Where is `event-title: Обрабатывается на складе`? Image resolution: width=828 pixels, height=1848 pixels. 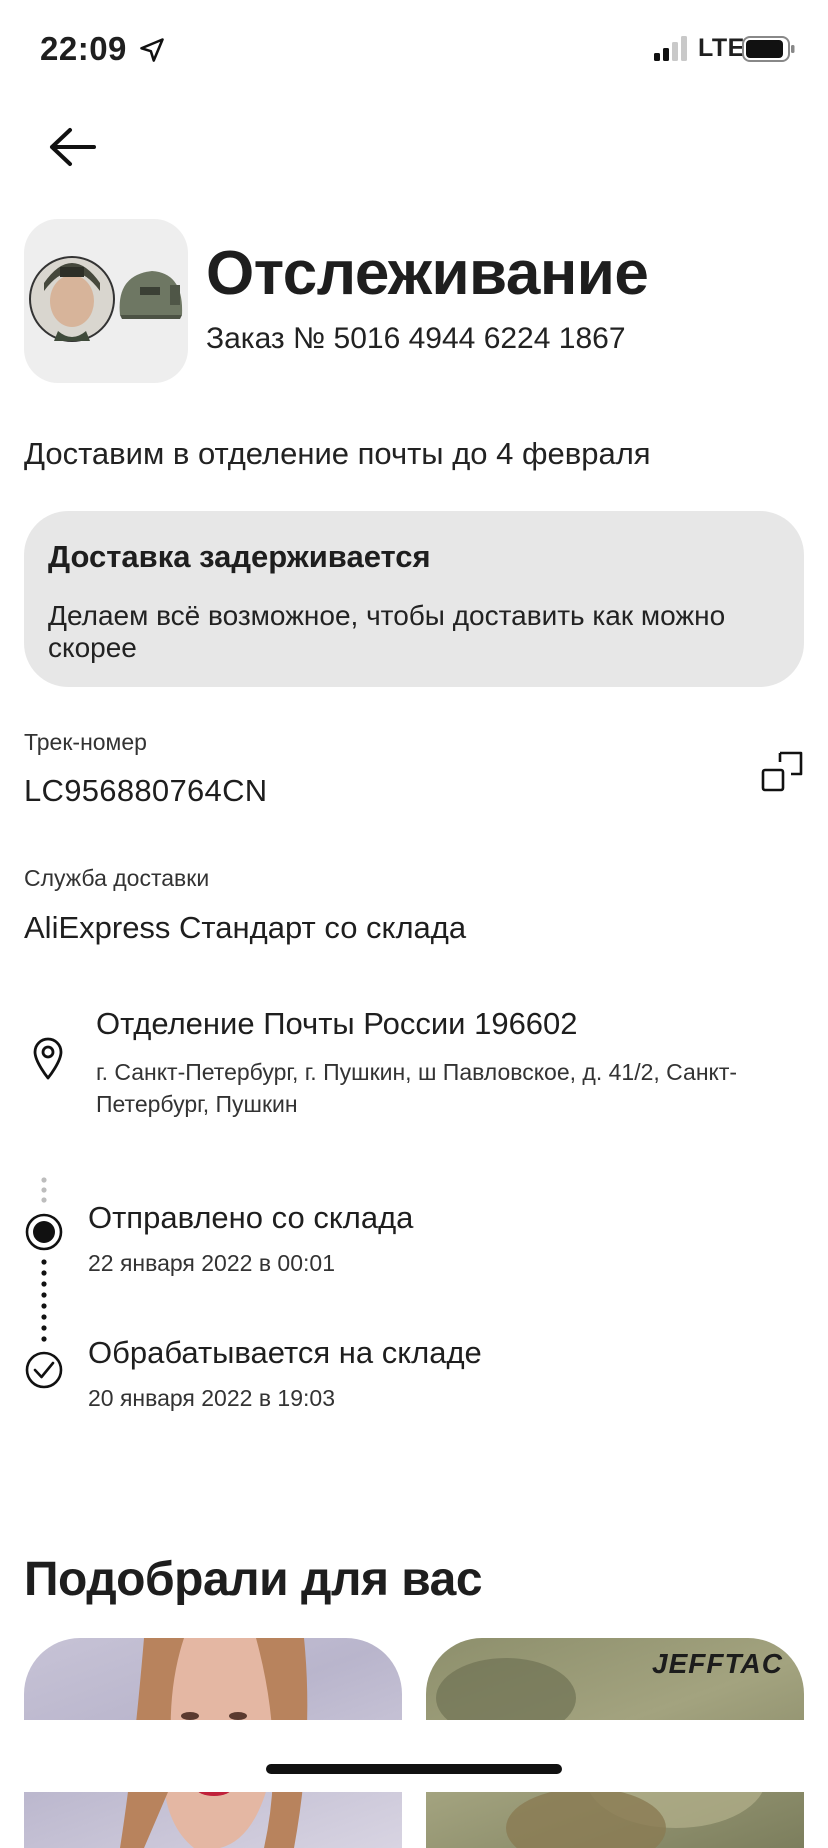
event-title: Обрабатывается на складе is located at coordinates (285, 1352).